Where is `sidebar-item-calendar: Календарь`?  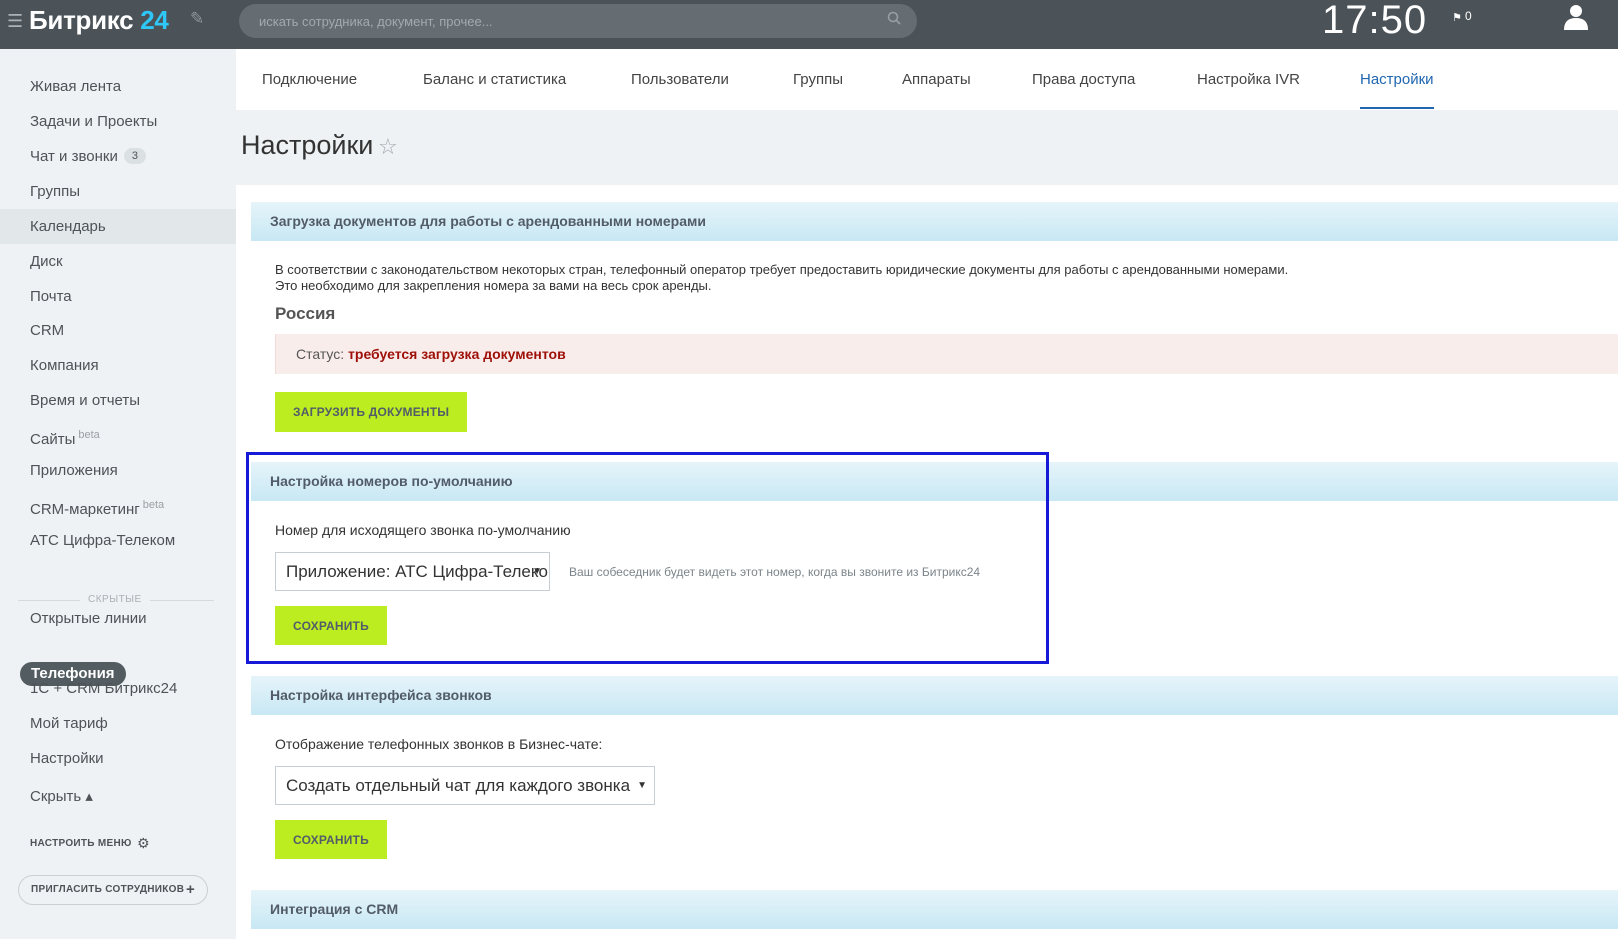 sidebar-item-calendar: Календарь is located at coordinates (118, 226).